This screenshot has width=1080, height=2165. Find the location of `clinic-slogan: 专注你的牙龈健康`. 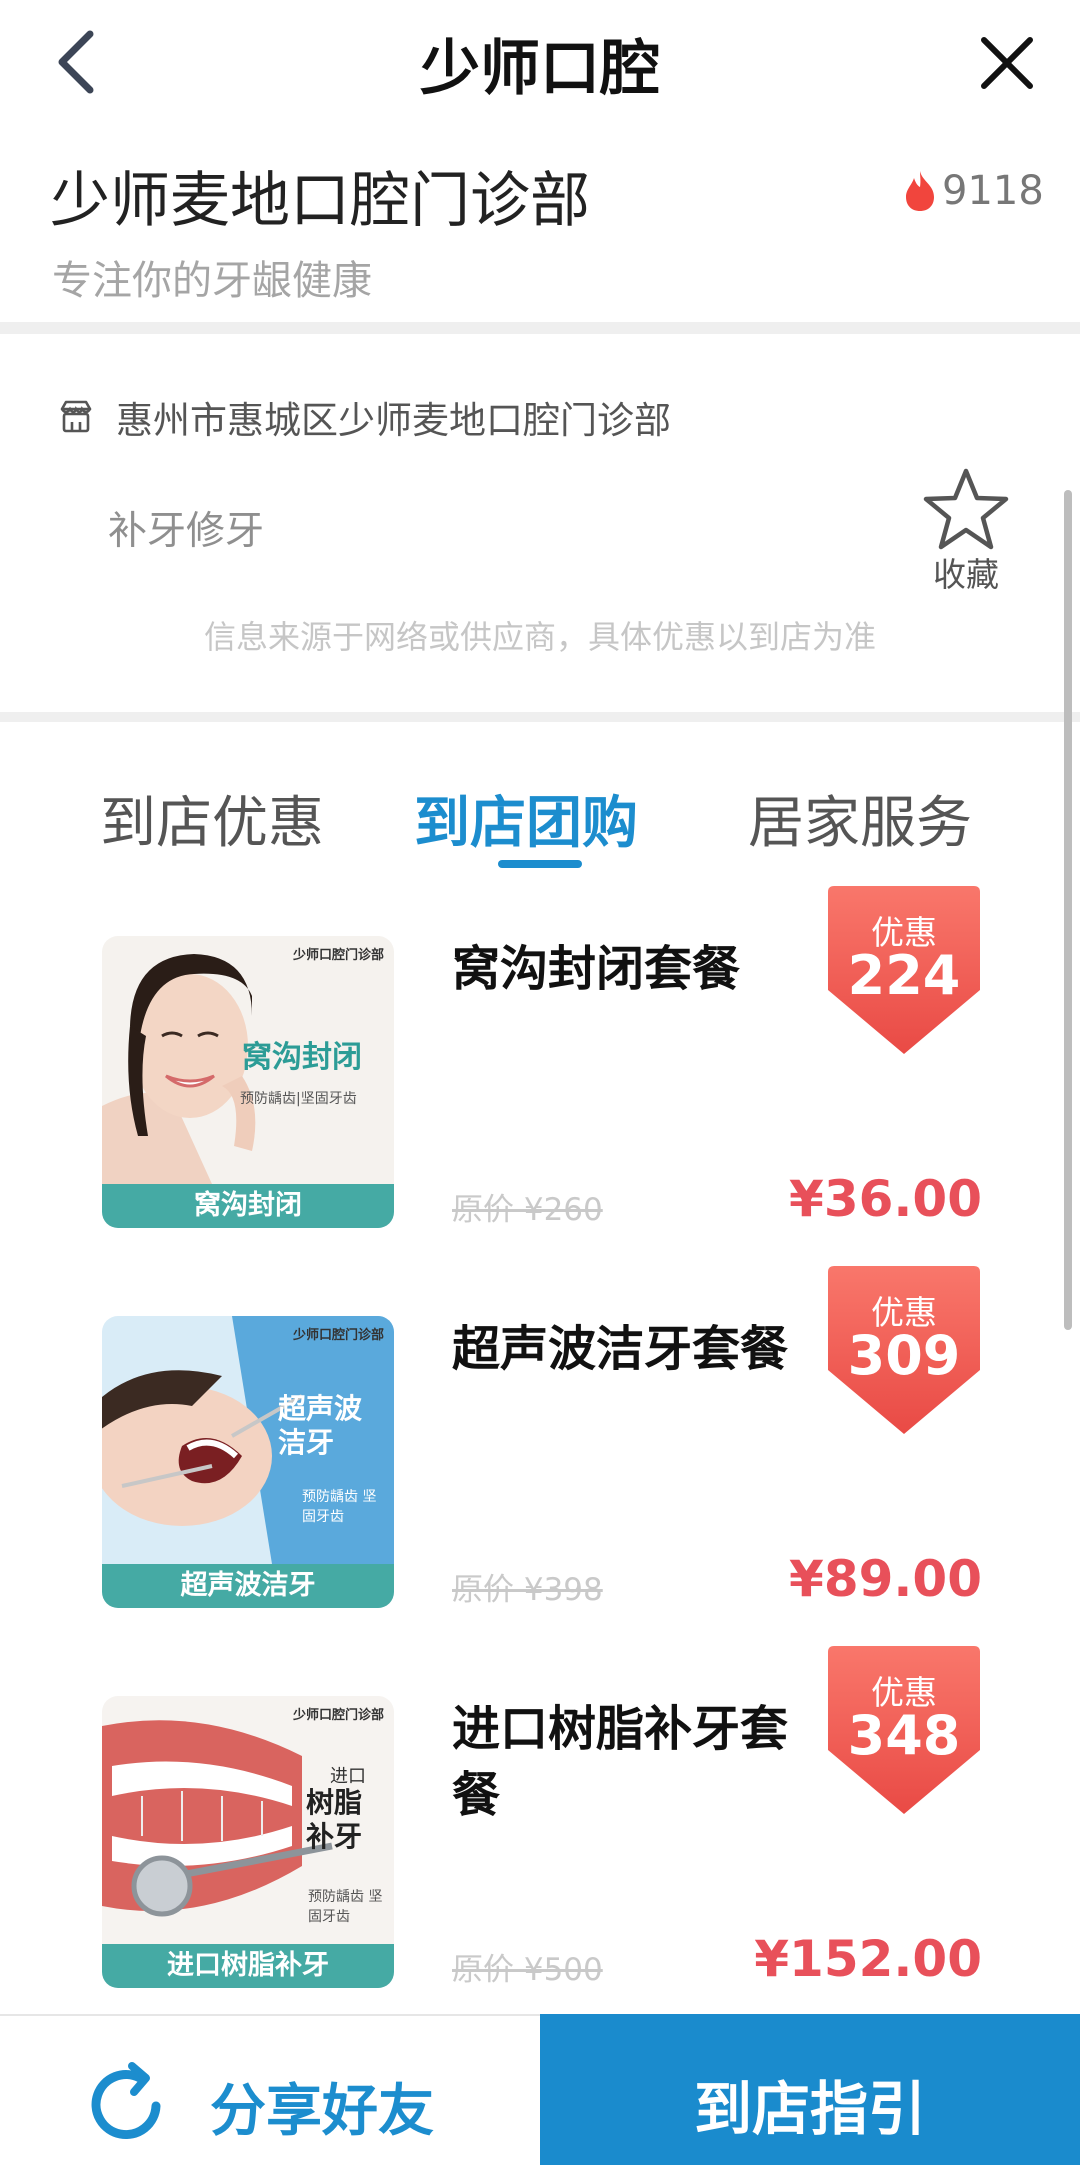

clinic-slogan: 专注你的牙龈健康 is located at coordinates (212, 281).